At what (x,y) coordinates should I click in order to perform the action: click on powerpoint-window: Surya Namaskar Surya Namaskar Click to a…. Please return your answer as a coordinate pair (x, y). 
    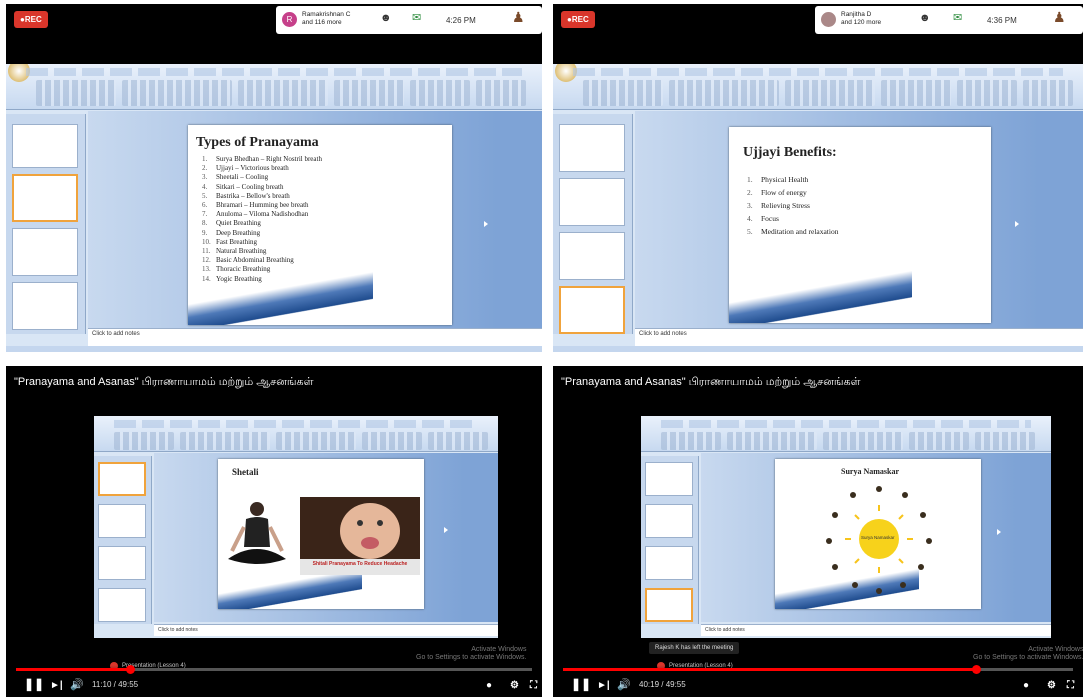
    Looking at the image, I should click on (846, 527).